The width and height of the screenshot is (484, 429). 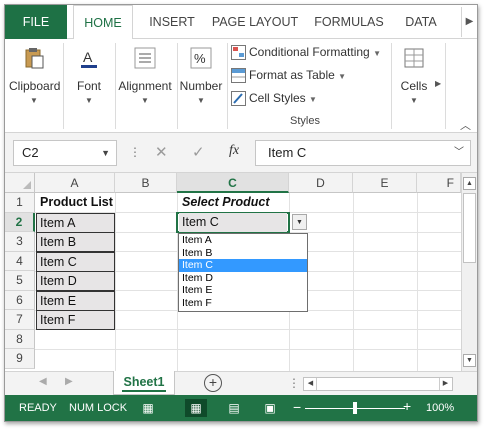 I want to click on conditional-formatting-button: Conditional Formatting ▼, so click(x=306, y=55).